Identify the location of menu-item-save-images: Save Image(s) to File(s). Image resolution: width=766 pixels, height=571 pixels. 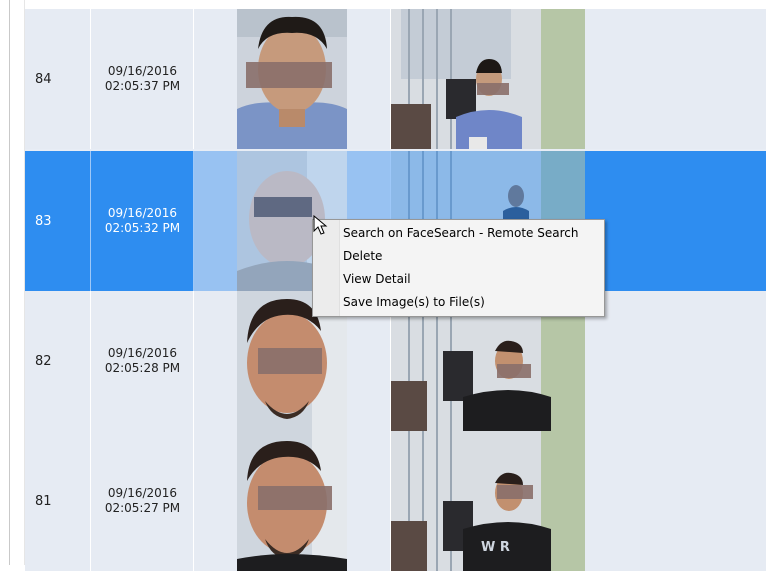
(414, 302).